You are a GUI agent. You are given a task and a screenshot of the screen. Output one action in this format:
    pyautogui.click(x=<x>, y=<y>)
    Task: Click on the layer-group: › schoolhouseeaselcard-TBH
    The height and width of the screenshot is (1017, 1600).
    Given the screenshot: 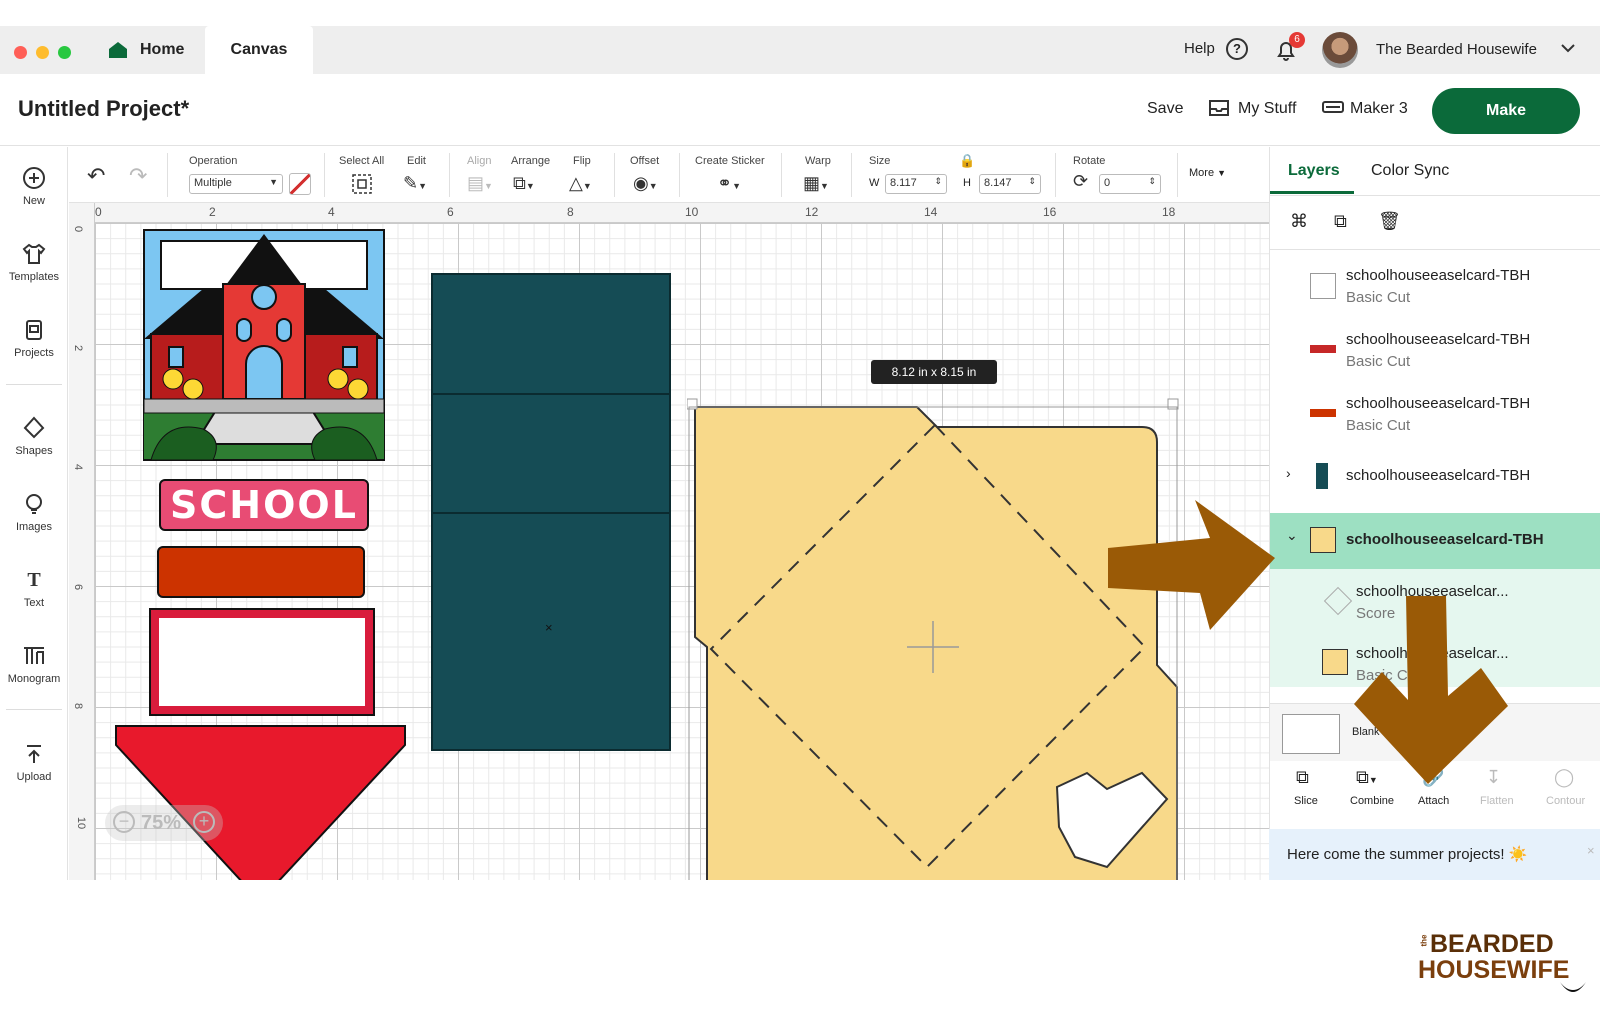 What is the action you would take?
    pyautogui.click(x=1435, y=481)
    